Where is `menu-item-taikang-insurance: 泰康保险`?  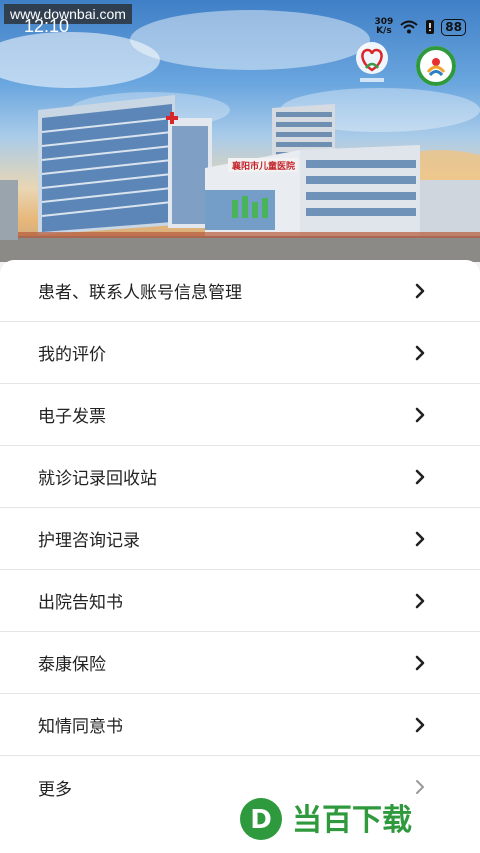
menu-item-taikang-insurance: 泰康保险 is located at coordinates (240, 663).